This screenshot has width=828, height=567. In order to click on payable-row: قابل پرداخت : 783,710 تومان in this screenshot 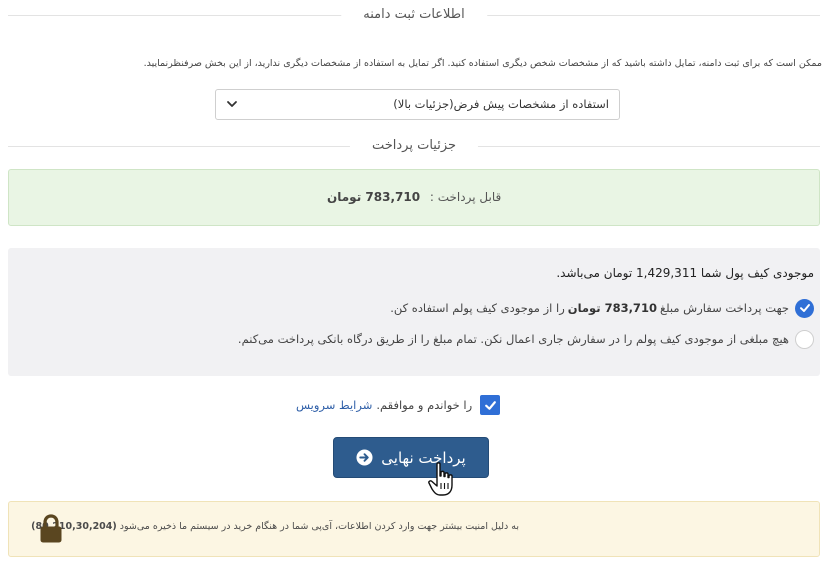, I will do `click(414, 197)`.